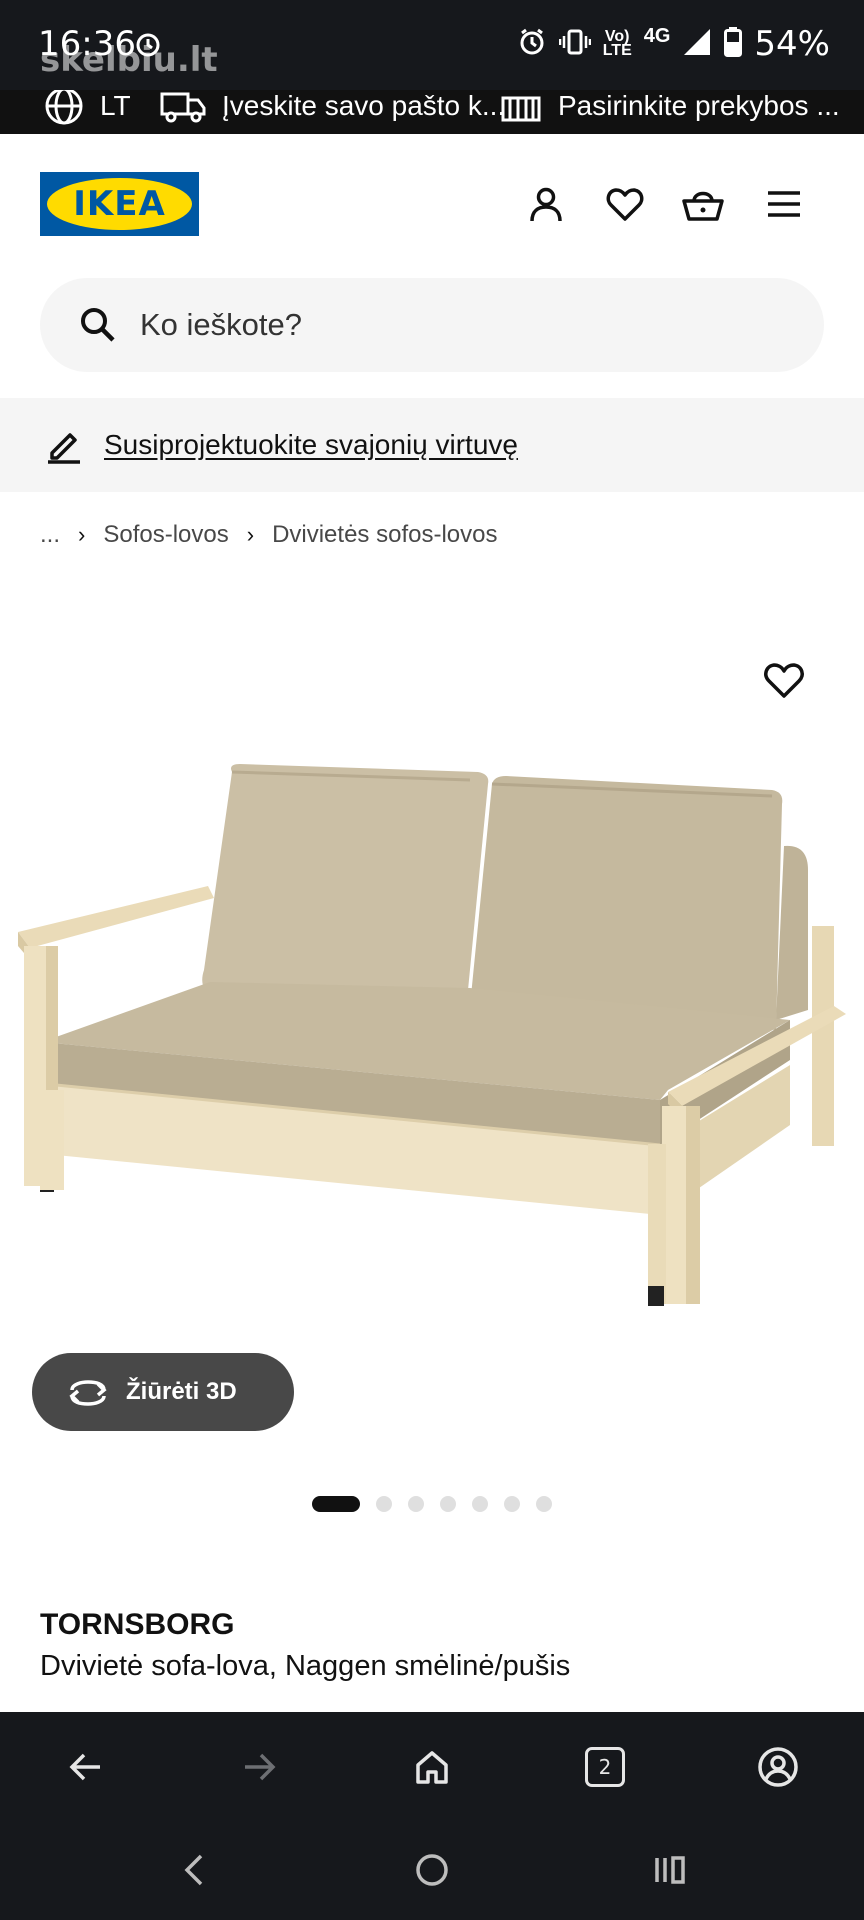  Describe the element at coordinates (86, 1767) in the screenshot. I see `back-arrow-icon` at that location.